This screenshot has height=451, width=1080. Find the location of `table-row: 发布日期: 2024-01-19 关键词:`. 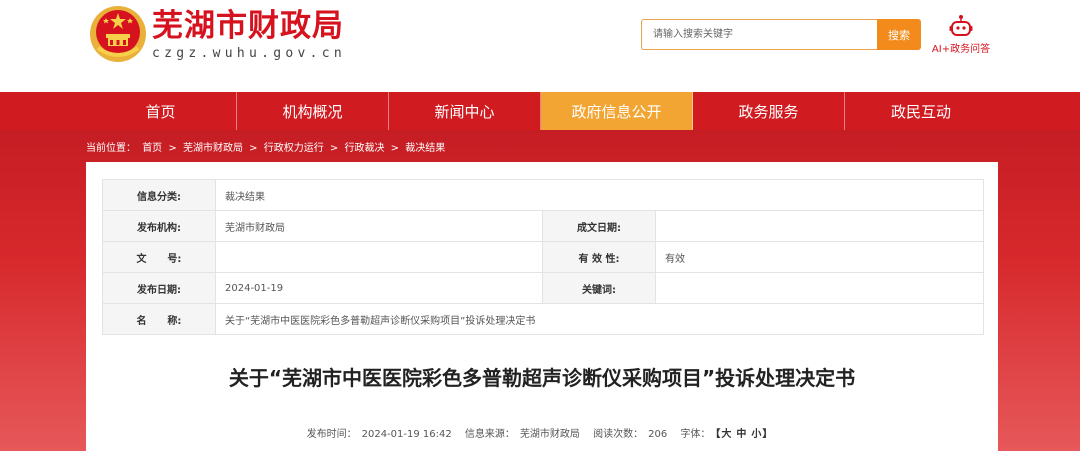

table-row: 发布日期: 2024-01-19 关键词: is located at coordinates (543, 288).